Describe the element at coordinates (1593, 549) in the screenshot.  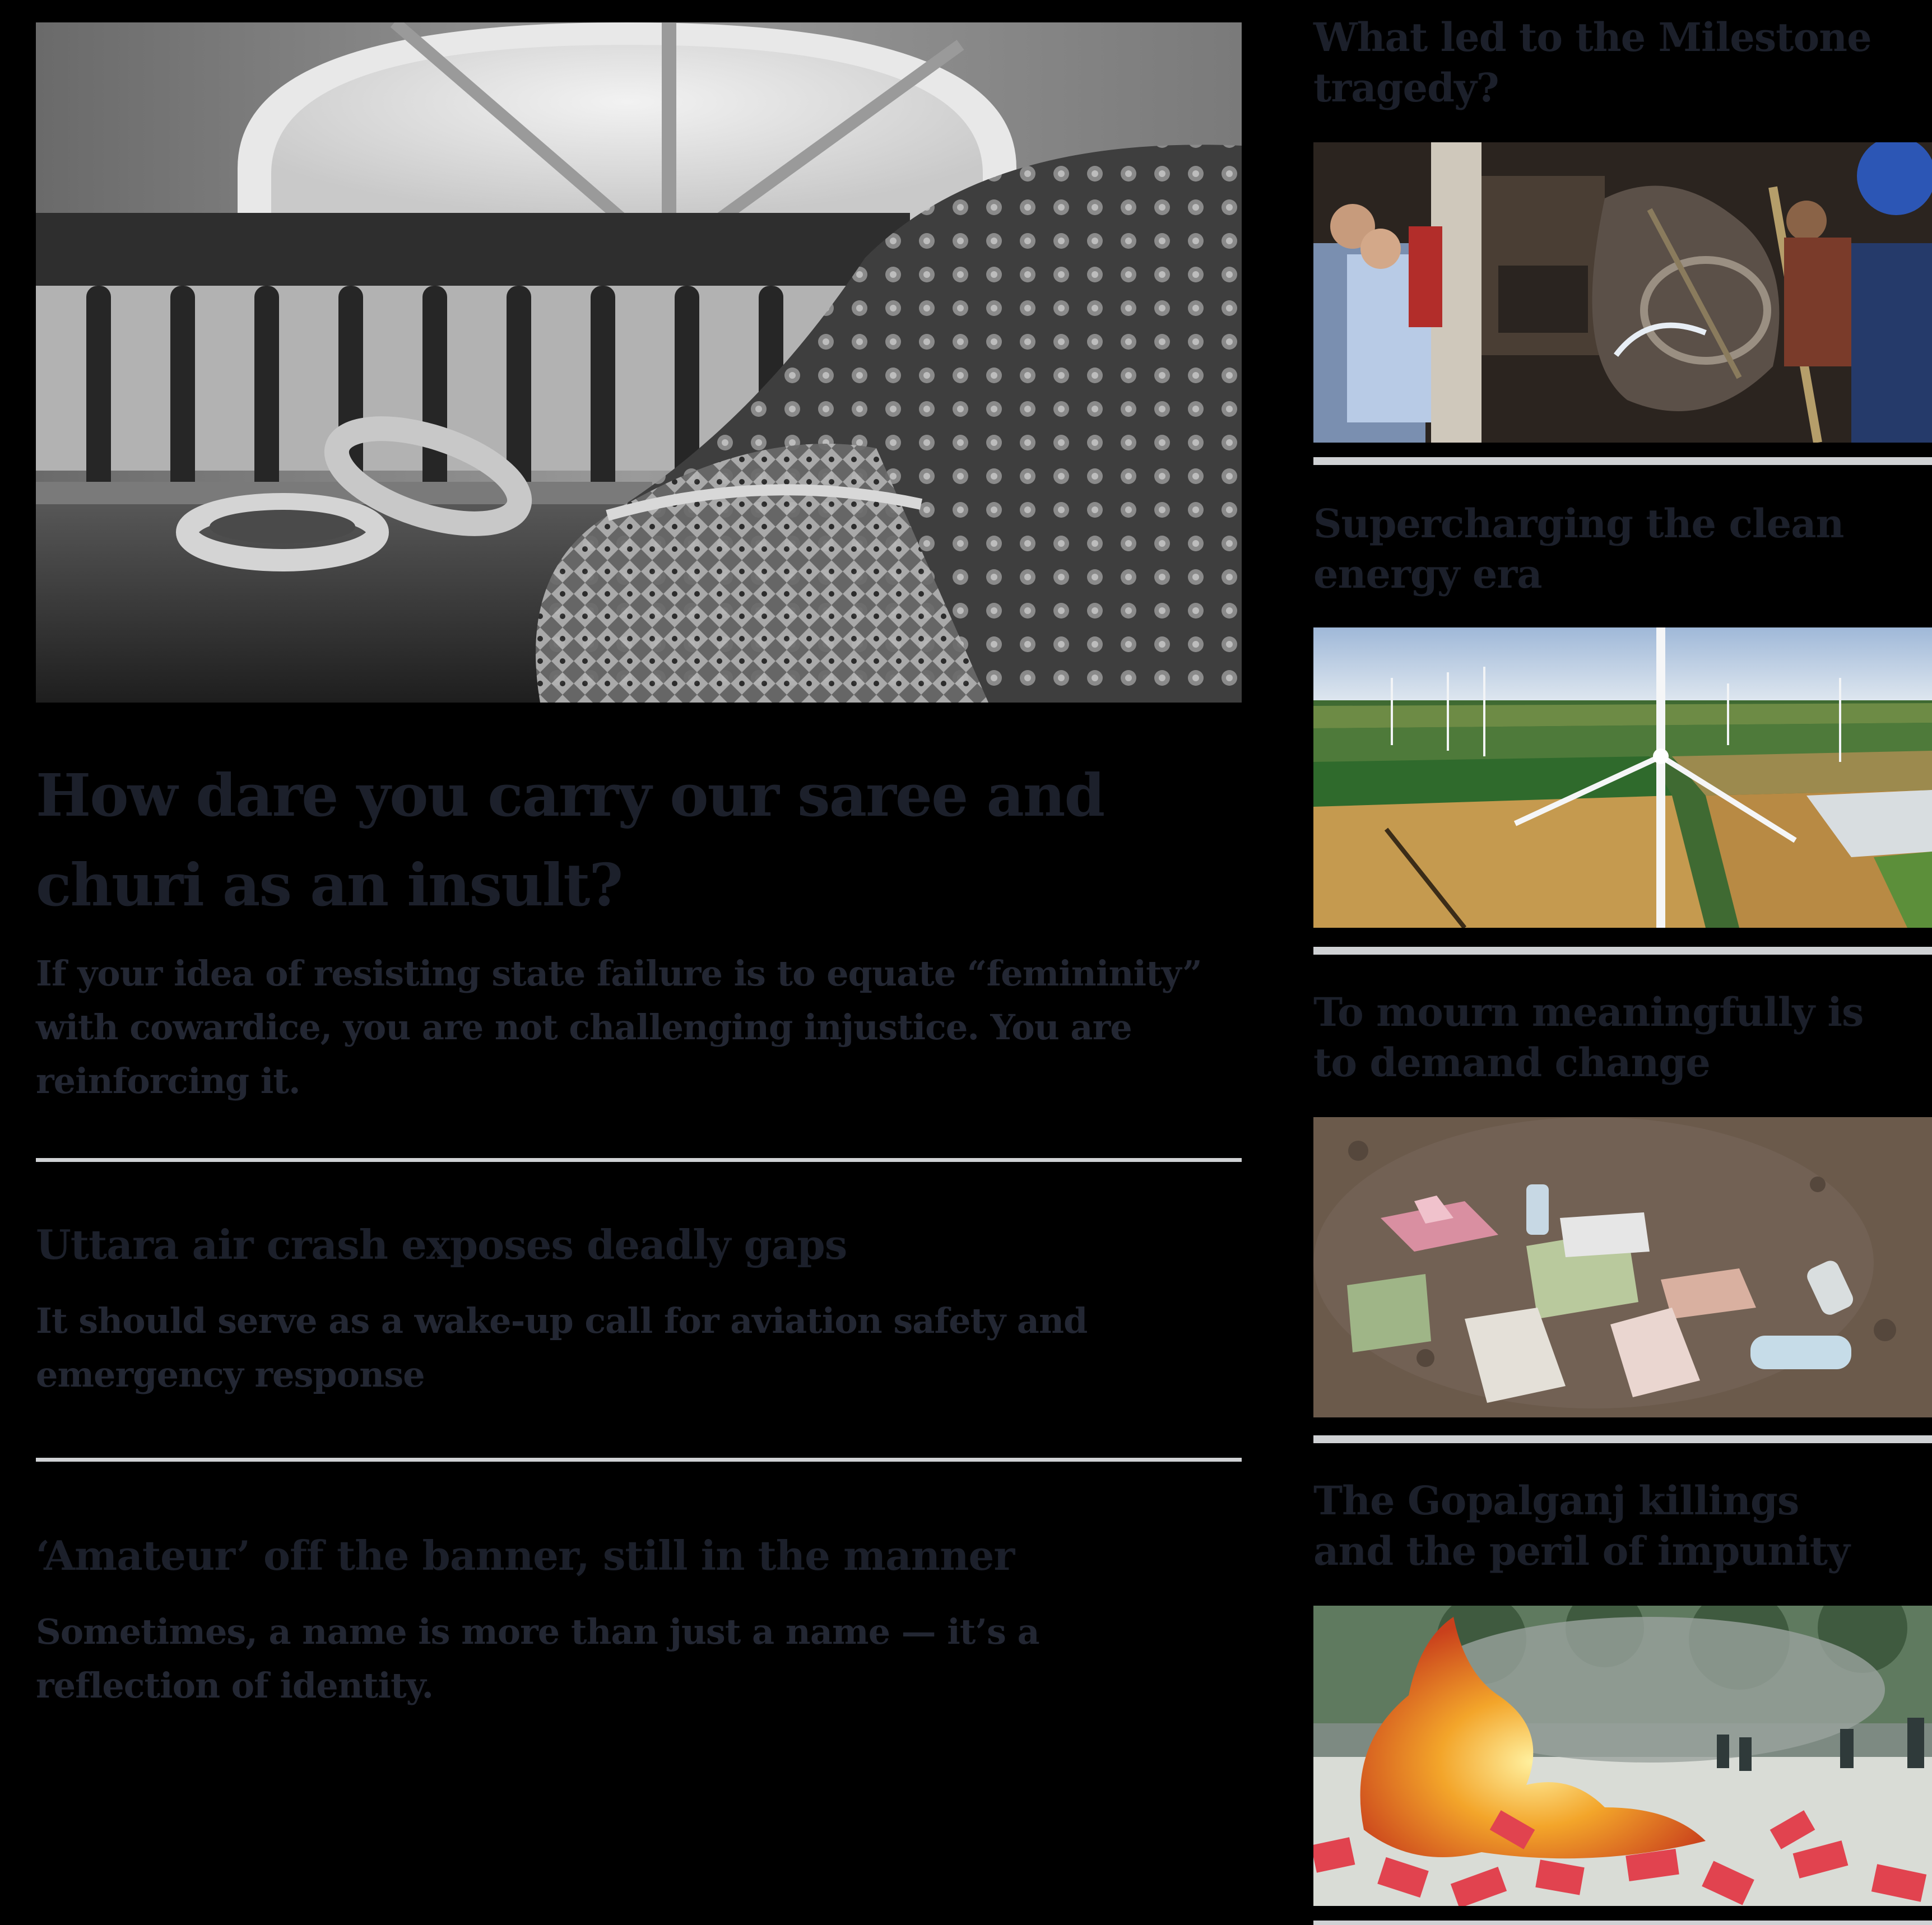
I see `sidebar-story-title: Supercharging the clean energy era` at that location.